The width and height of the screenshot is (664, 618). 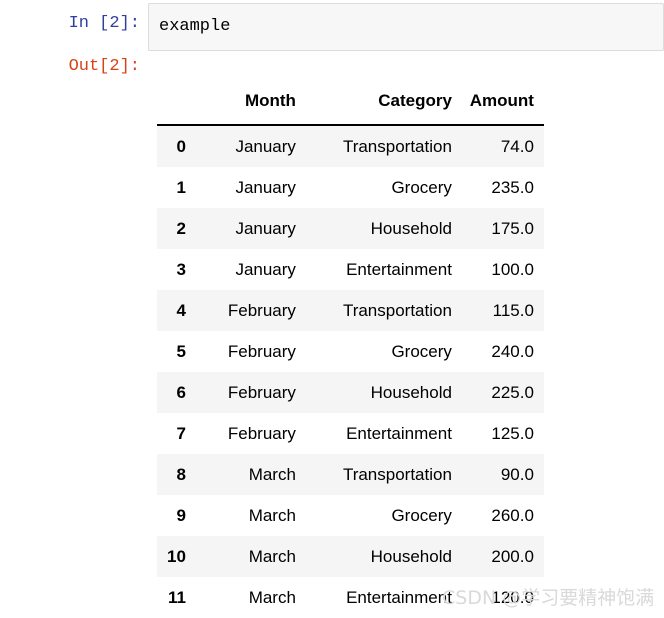 What do you see at coordinates (181, 515) in the screenshot?
I see `row-index-cell: 9` at bounding box center [181, 515].